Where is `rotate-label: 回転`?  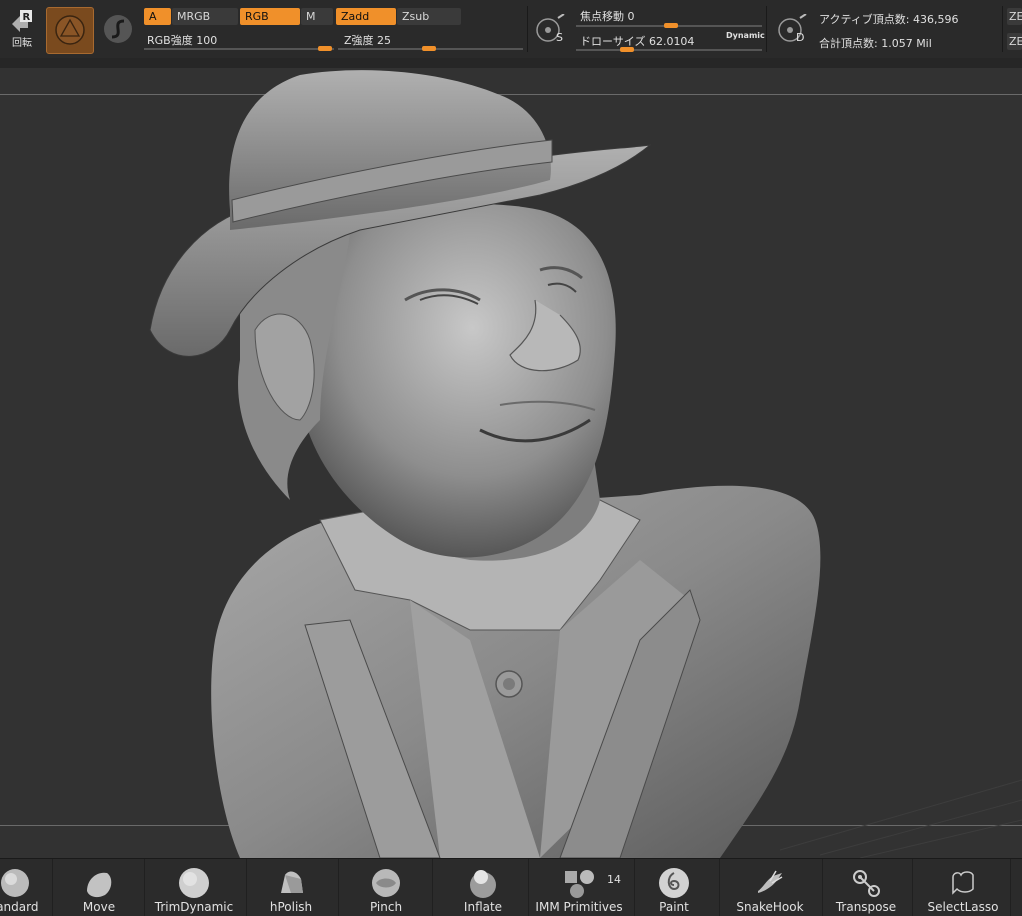
rotate-label: 回転 is located at coordinates (22, 43).